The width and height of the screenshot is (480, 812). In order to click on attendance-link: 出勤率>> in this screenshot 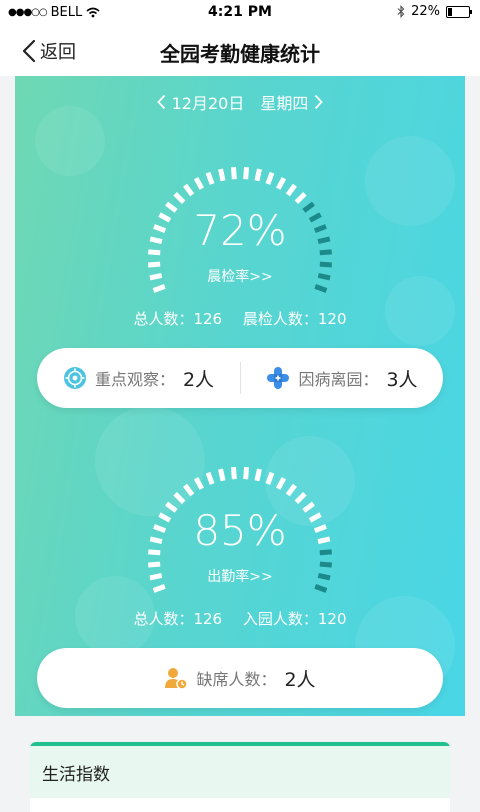, I will do `click(240, 576)`.